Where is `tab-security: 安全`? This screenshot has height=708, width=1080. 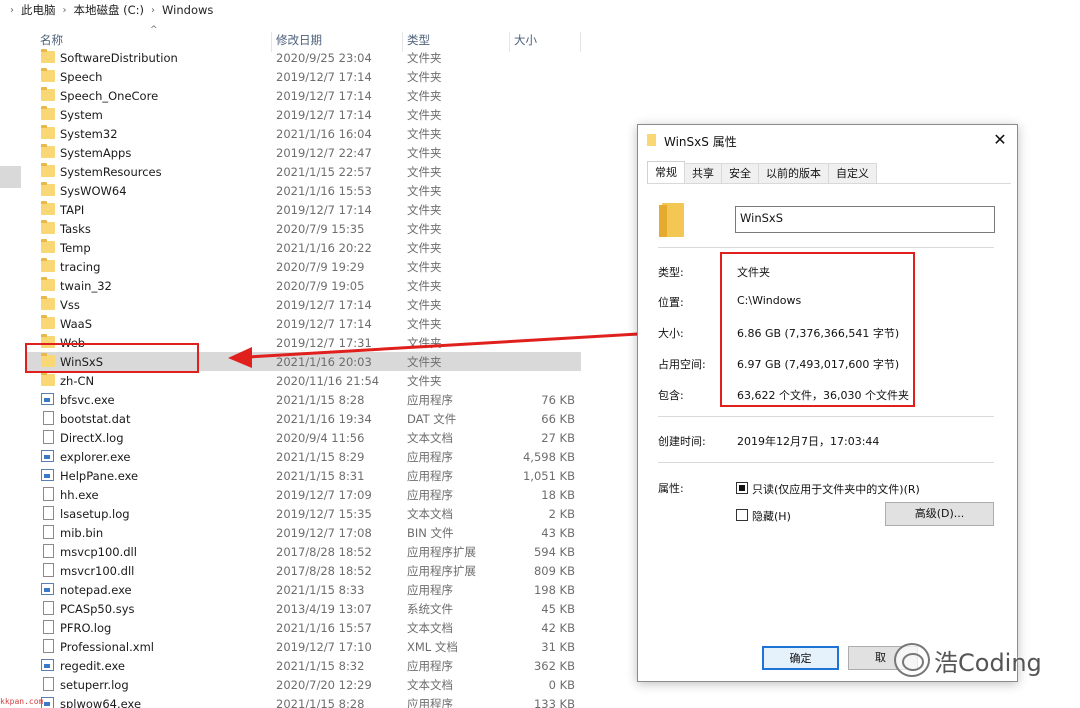 tab-security: 安全 is located at coordinates (740, 173).